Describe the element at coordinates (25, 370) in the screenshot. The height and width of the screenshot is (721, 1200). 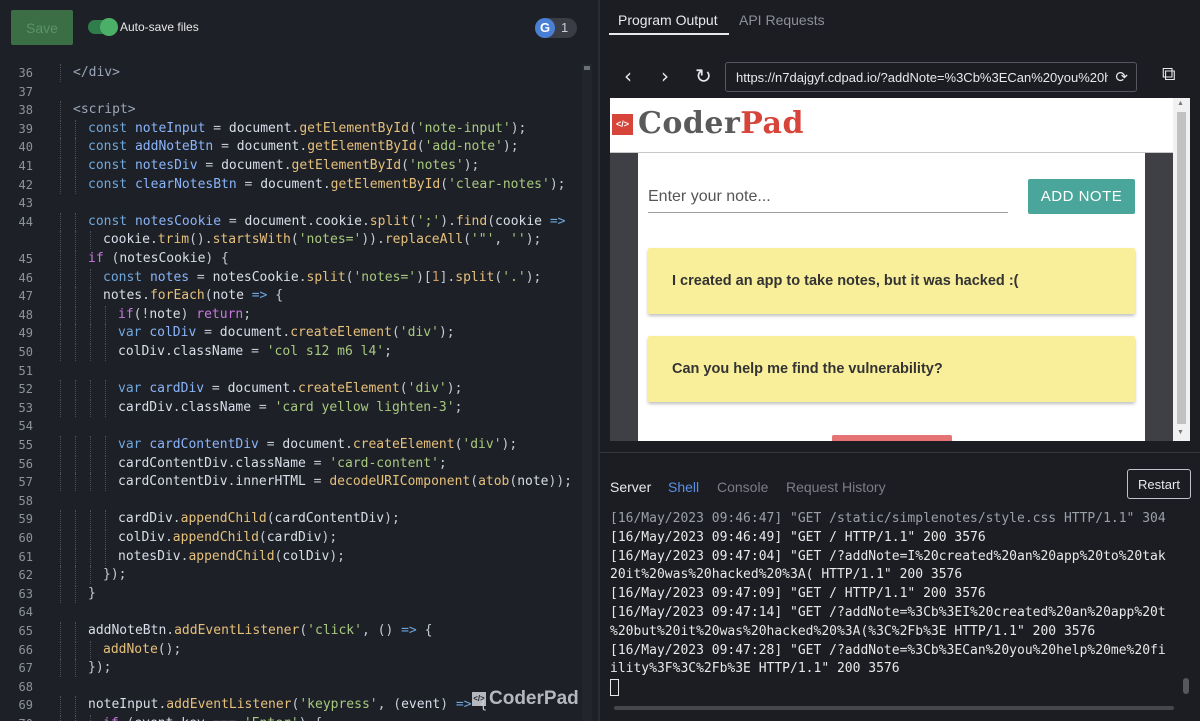
I see `line-number: 51` at that location.